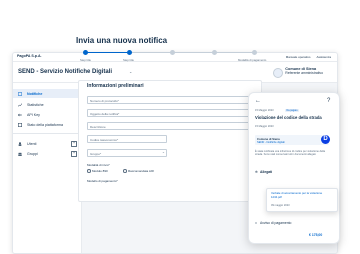 The width and height of the screenshot is (360, 254). I want to click on form-heading: Informazioni preliminari, so click(115, 86).